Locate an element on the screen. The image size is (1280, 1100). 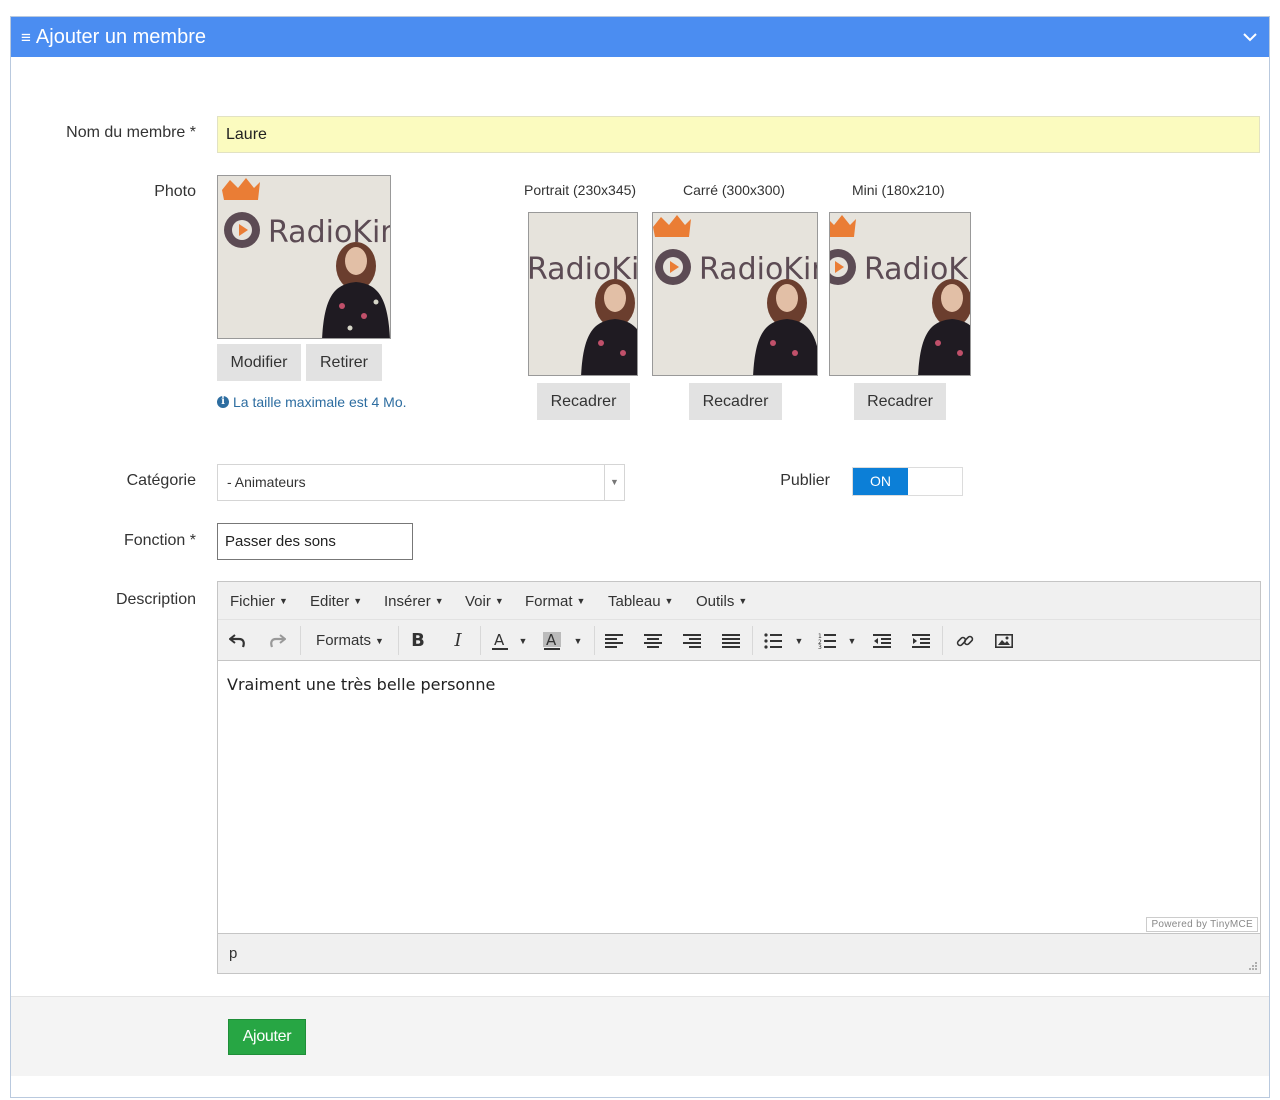
background-color-icon: A is located at coordinates (552, 640).